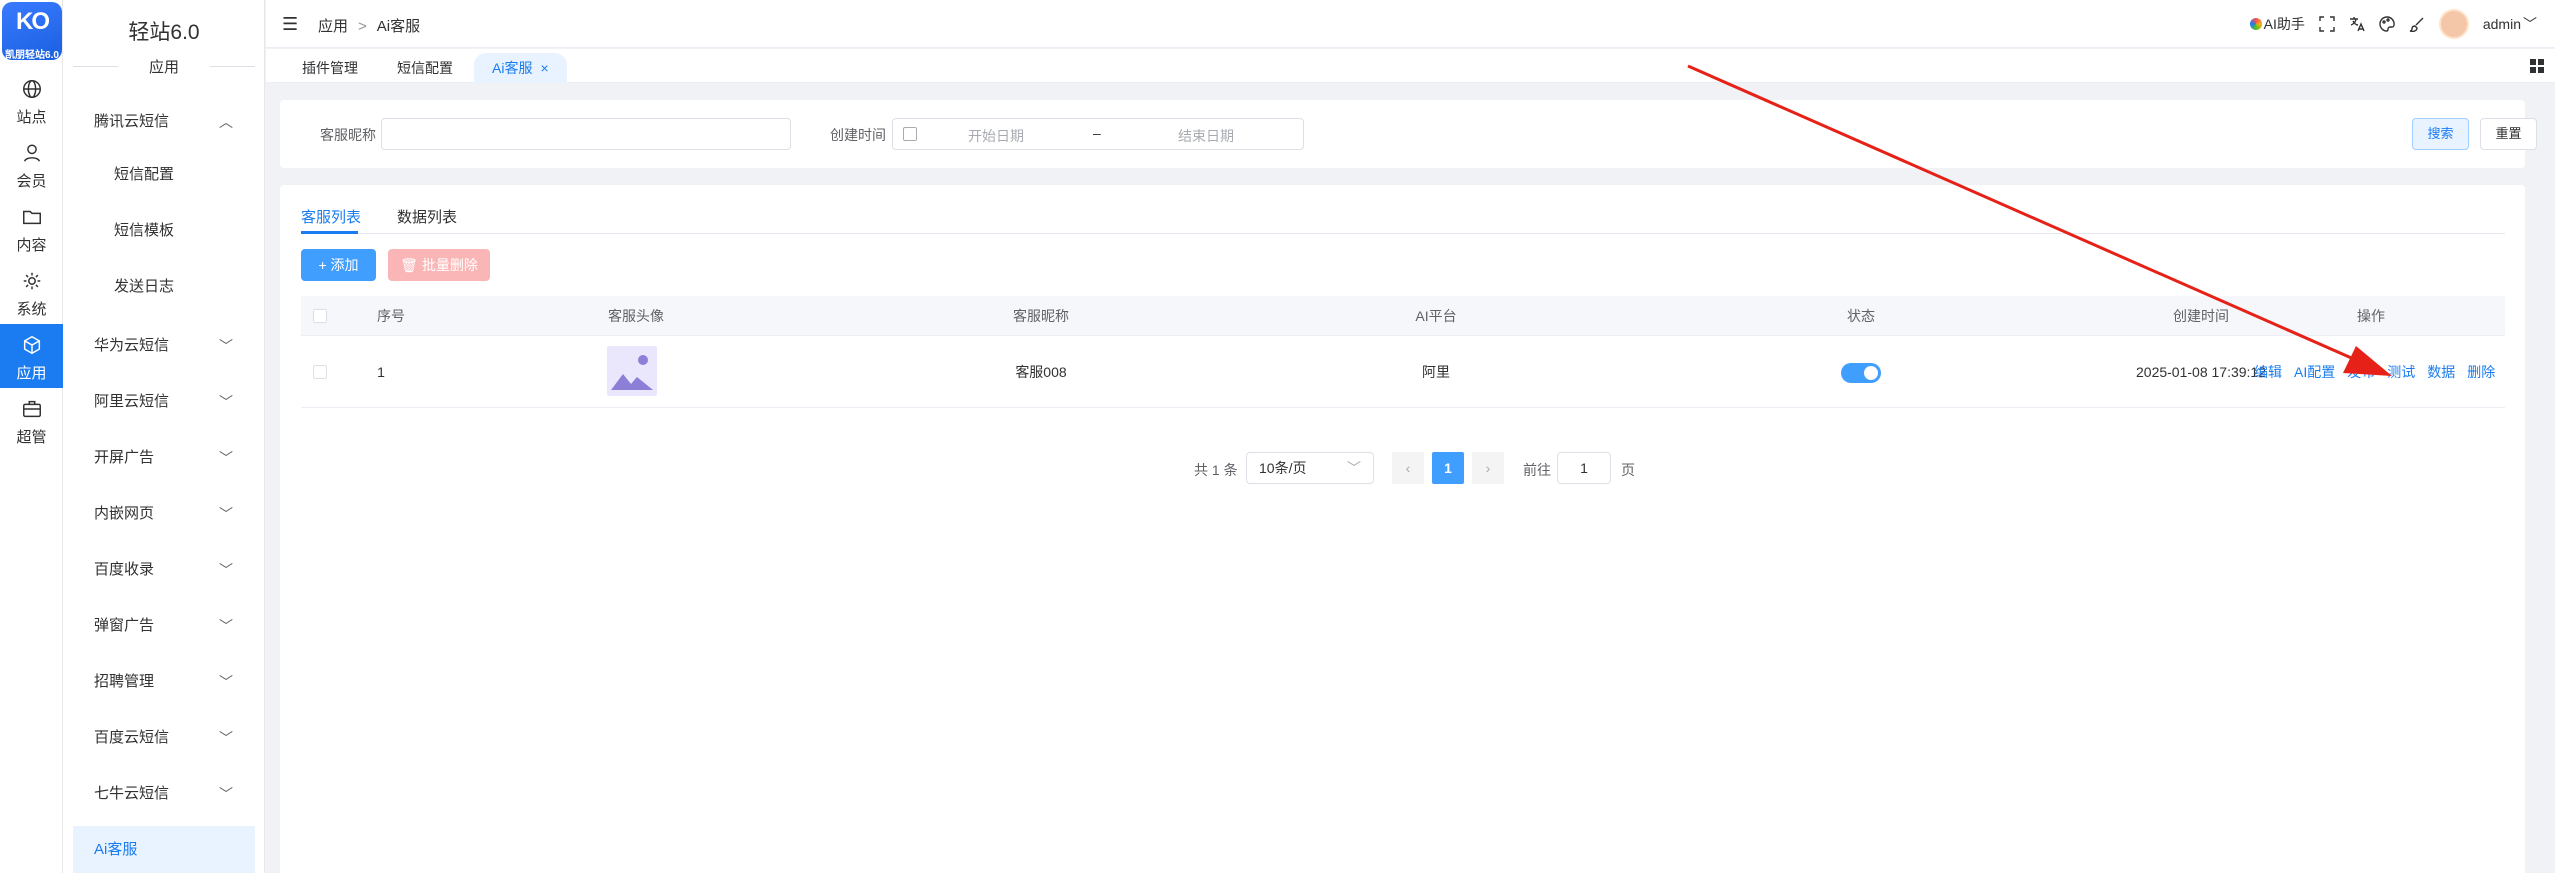  Describe the element at coordinates (132, 345) in the screenshot. I see `menu-label: 华为云短信` at that location.